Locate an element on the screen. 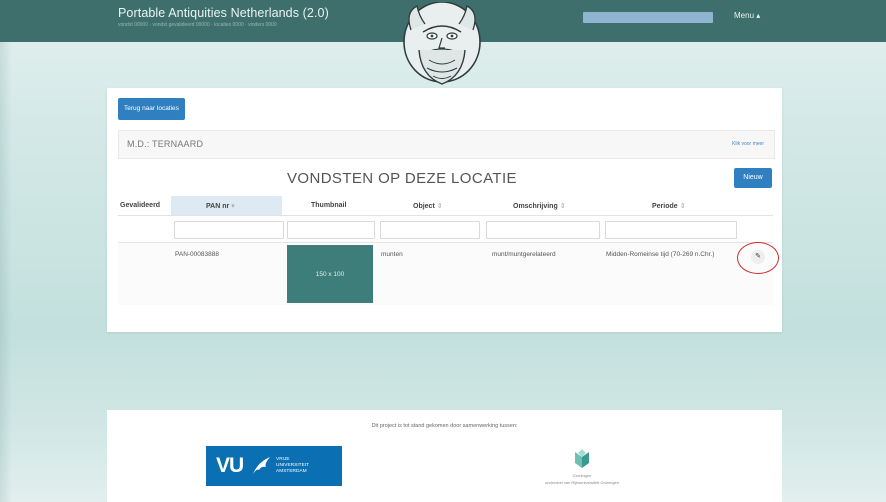  mascot-logo-icon is located at coordinates (442, 43).